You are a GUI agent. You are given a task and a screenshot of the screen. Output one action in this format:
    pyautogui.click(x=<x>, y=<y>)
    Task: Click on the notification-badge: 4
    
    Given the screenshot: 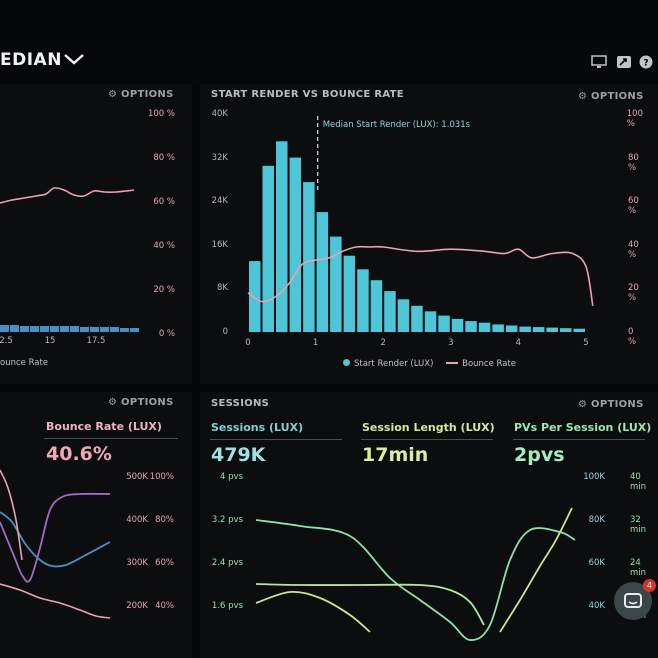 What is the action you would take?
    pyautogui.click(x=649, y=585)
    